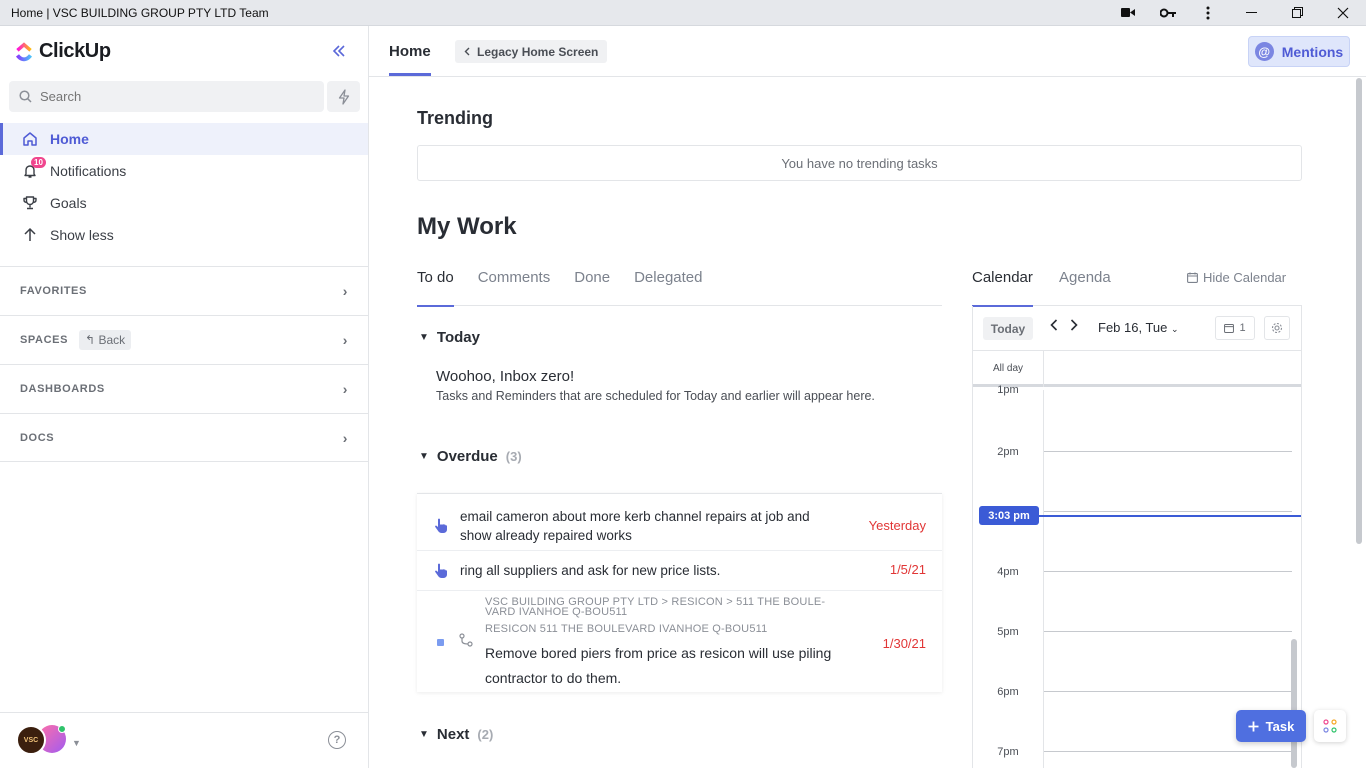 Image resolution: width=1366 pixels, height=768 pixels. Describe the element at coordinates (184, 235) in the screenshot. I see `sidebar-item-show-less: Show less` at that location.